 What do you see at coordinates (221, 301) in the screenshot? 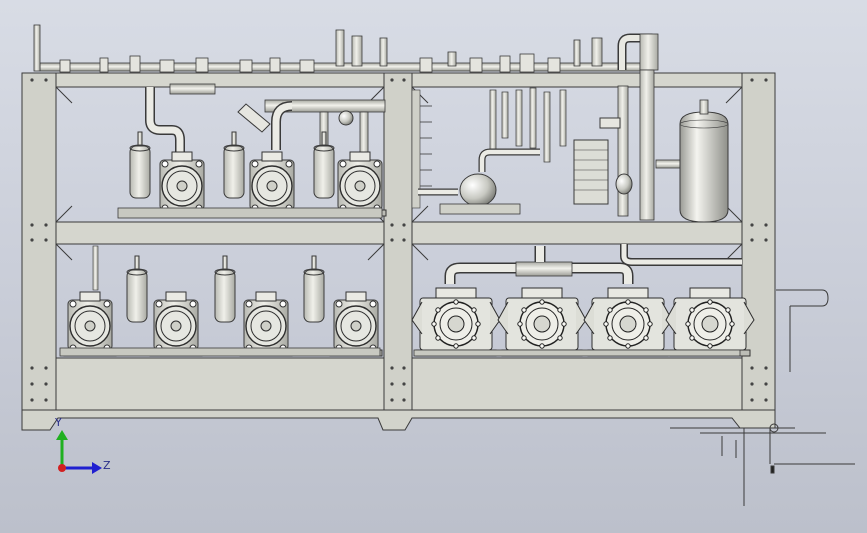
I see `lower-left-compressor-bank` at bounding box center [221, 301].